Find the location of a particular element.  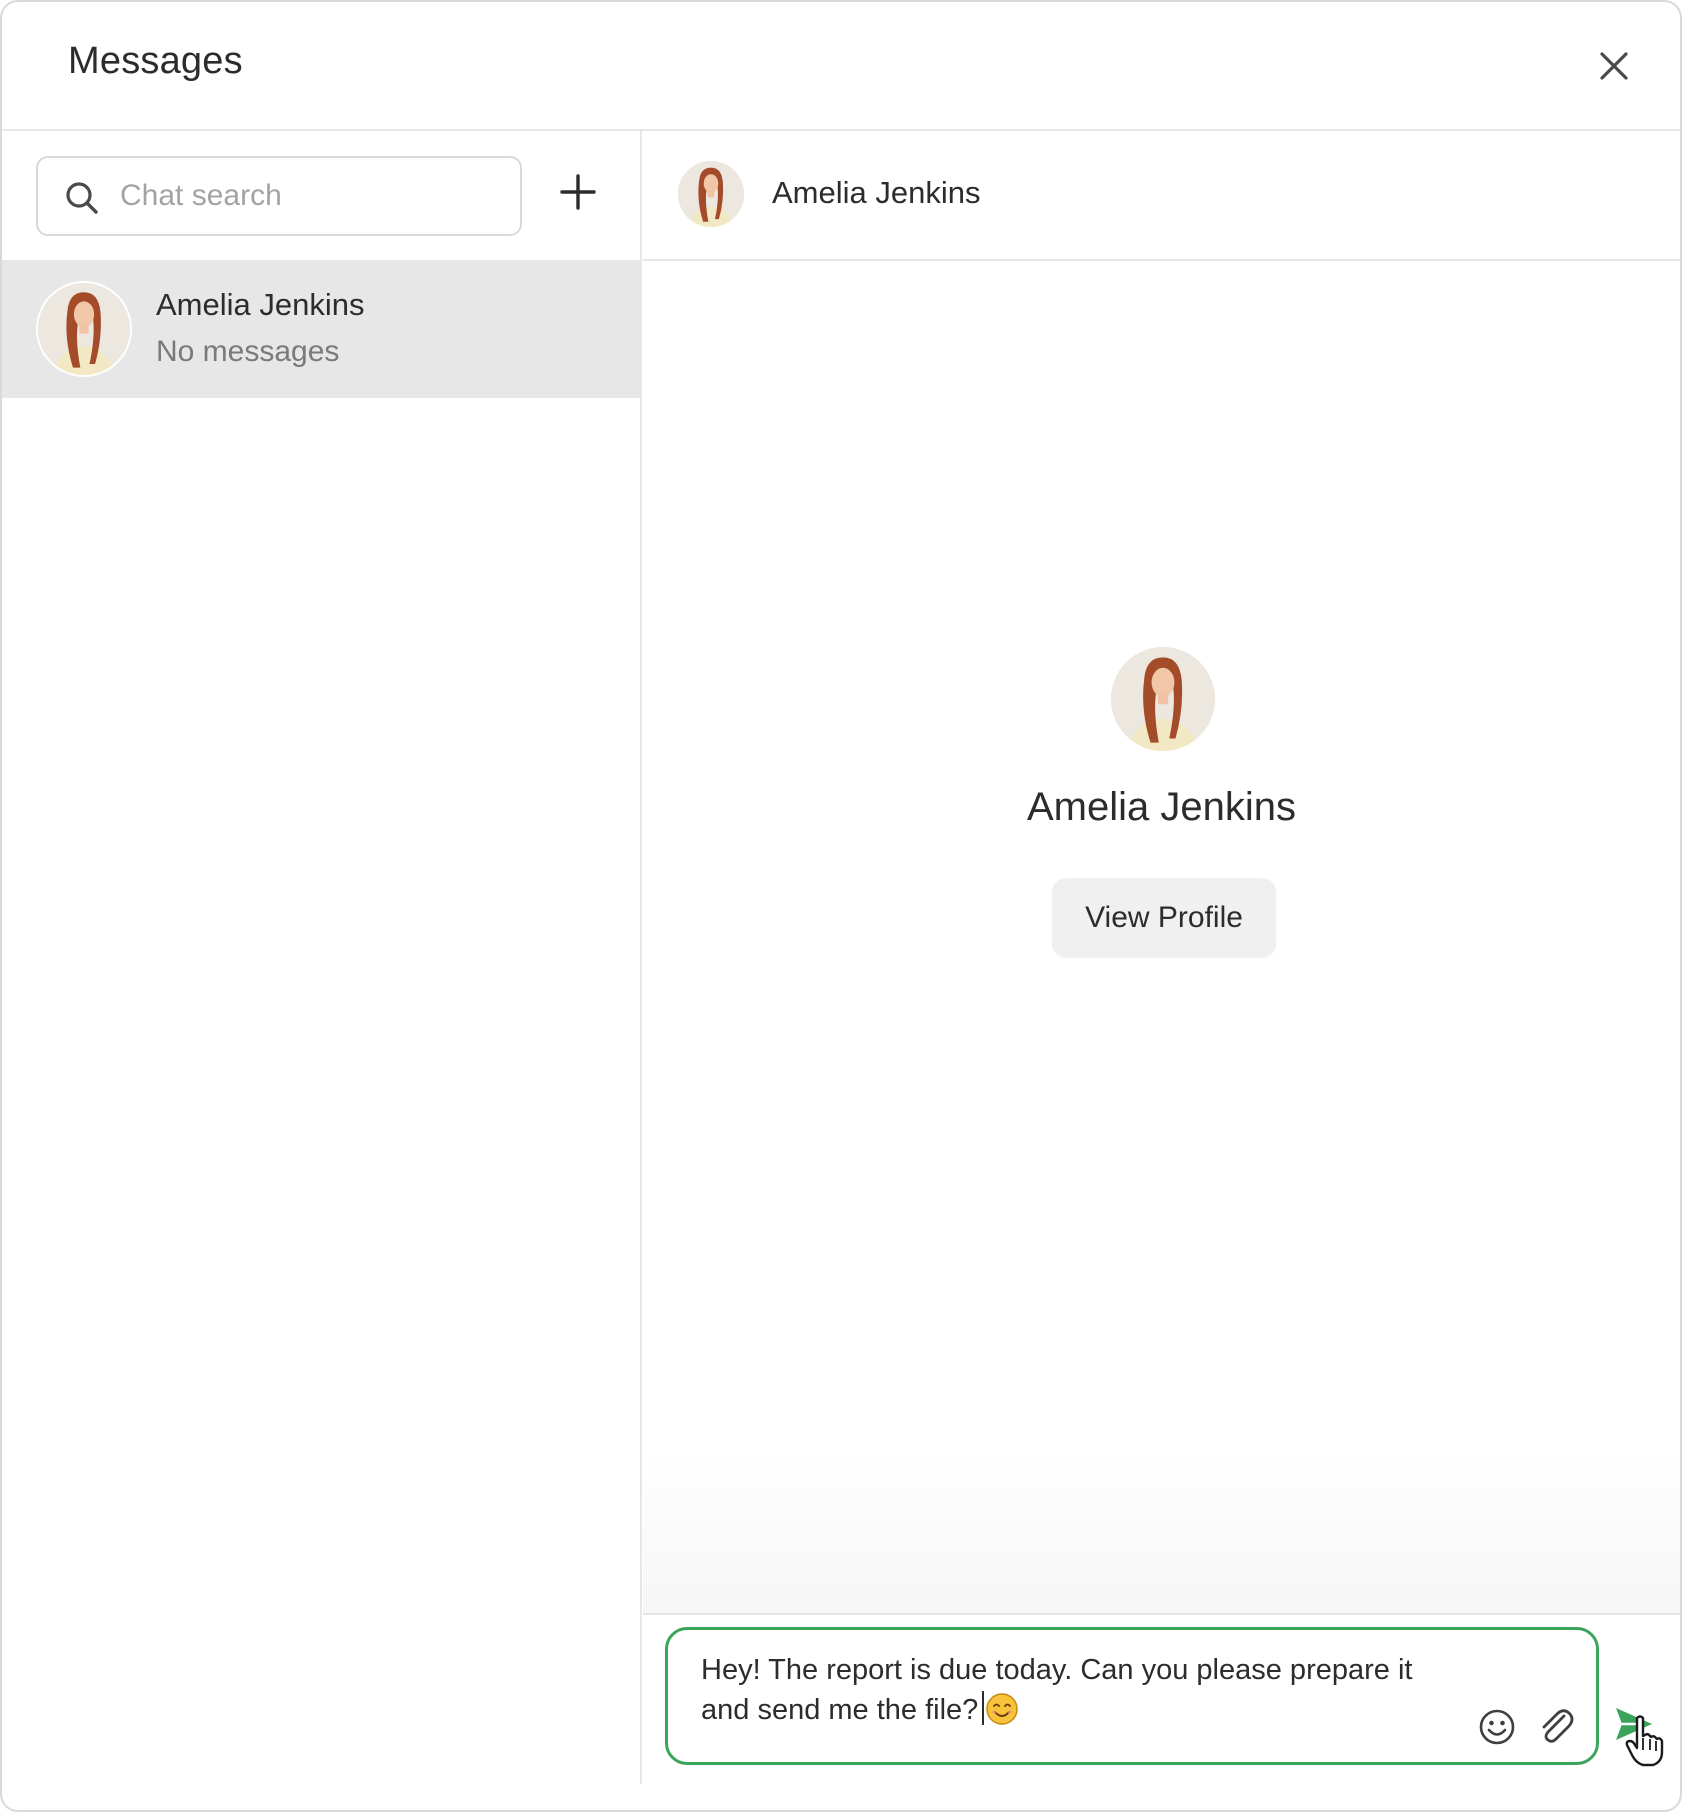

view-profile-button: View Profile is located at coordinates (1164, 918).